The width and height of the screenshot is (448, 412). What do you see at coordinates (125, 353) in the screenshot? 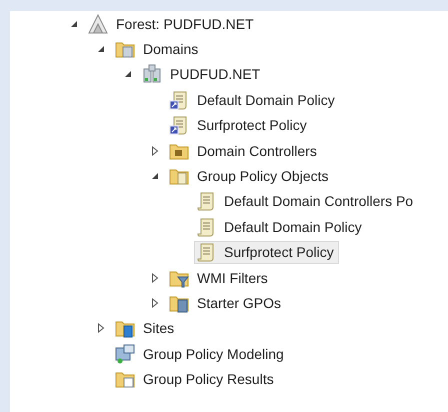
I see `modeling-icon` at bounding box center [125, 353].